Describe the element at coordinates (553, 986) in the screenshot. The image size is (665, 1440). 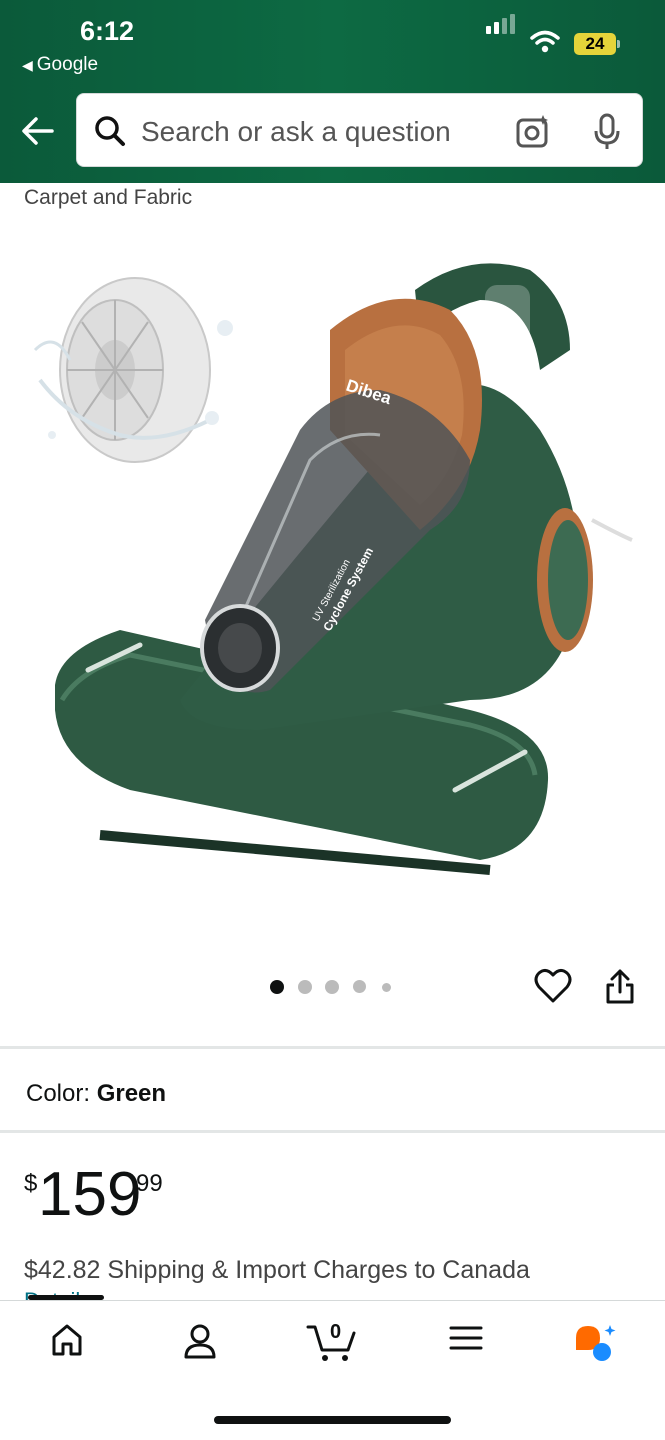
I see `heart-icon` at that location.